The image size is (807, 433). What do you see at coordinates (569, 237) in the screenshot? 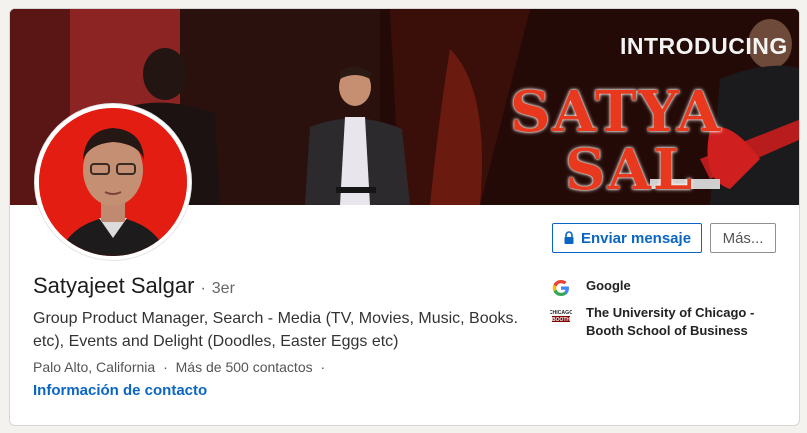
I see `lock-icon` at bounding box center [569, 237].